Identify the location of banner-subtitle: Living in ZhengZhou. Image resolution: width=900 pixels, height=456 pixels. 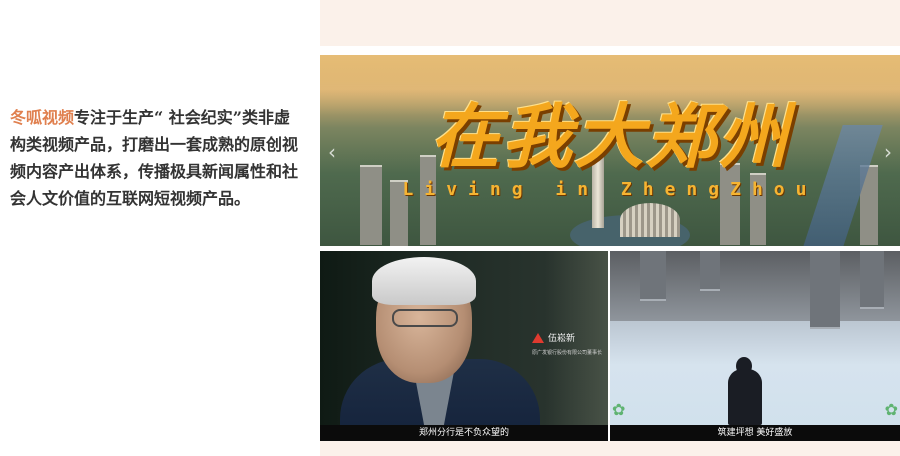
(610, 189).